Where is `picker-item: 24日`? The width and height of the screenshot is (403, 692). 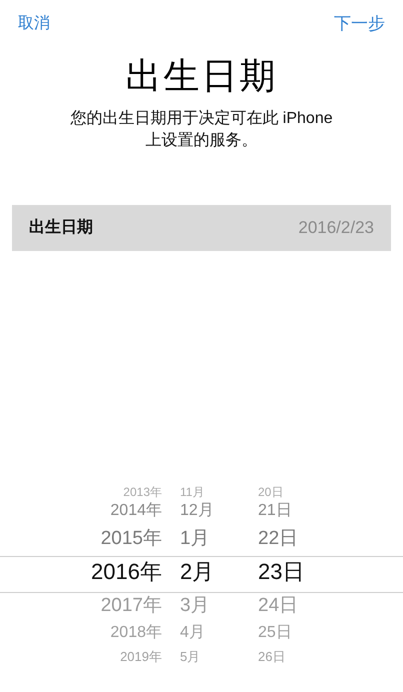
picker-item: 24日 is located at coordinates (278, 605).